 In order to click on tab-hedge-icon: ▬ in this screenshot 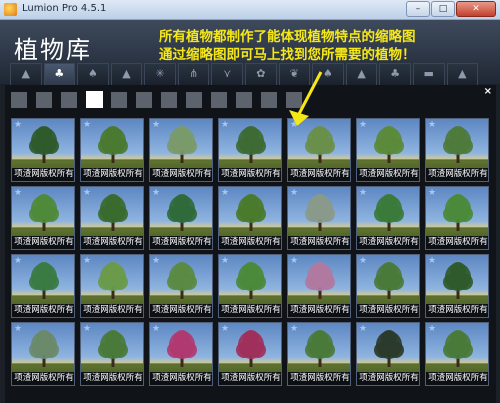, I will do `click(428, 74)`.